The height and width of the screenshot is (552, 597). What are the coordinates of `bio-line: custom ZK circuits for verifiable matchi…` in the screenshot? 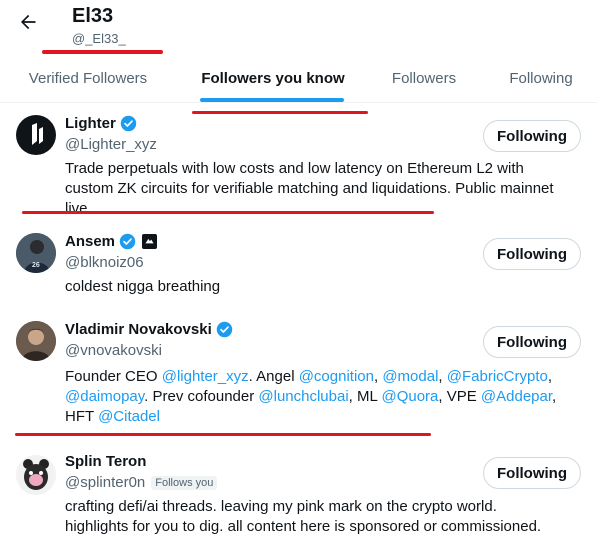 It's located at (309, 188).